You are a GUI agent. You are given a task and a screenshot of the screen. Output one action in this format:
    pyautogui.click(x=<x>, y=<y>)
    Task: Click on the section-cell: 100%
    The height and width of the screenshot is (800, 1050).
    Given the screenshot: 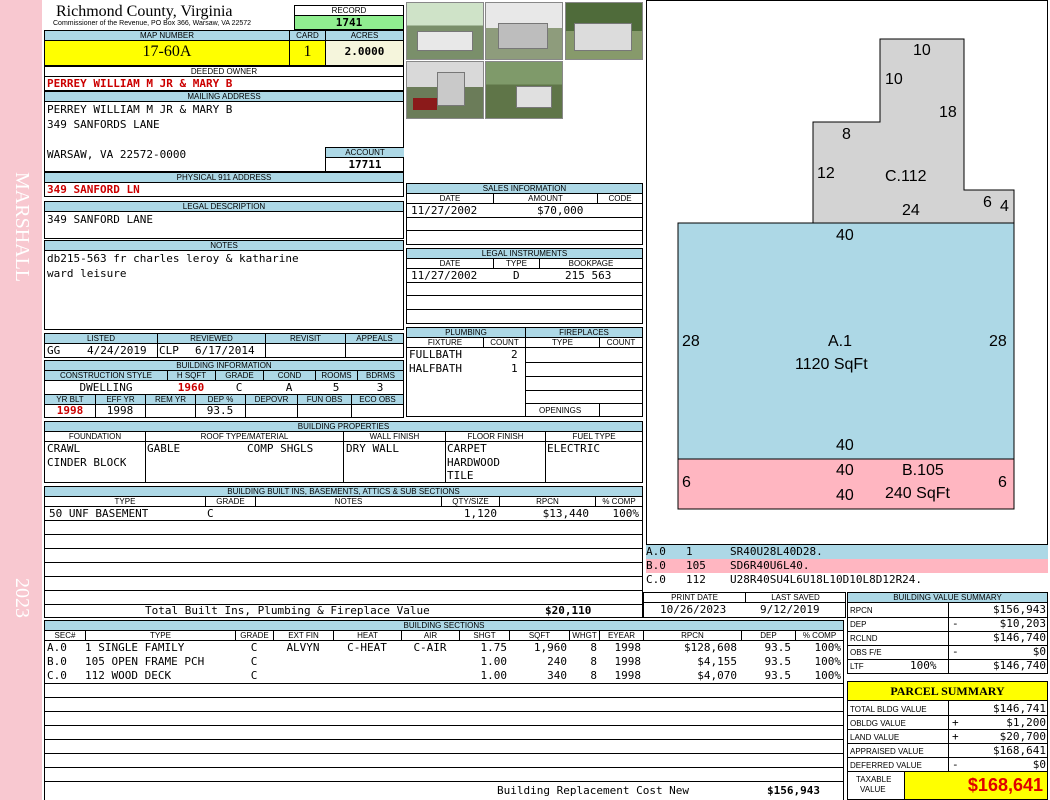 What is the action you would take?
    pyautogui.click(x=828, y=647)
    